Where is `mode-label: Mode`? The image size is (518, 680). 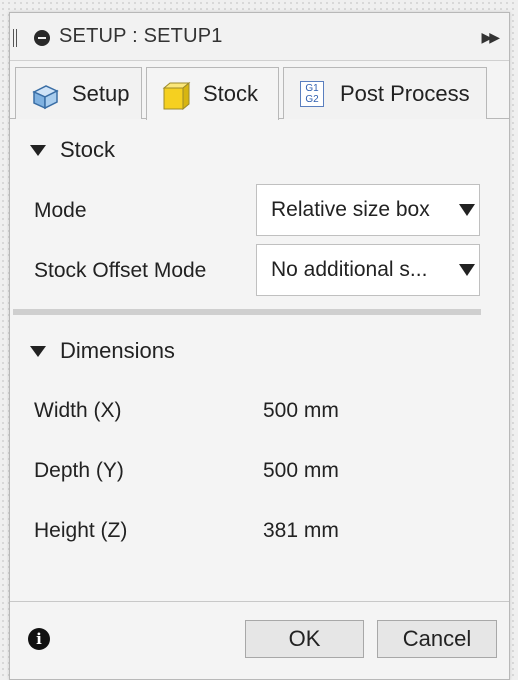
mode-label: Mode is located at coordinates (60, 210).